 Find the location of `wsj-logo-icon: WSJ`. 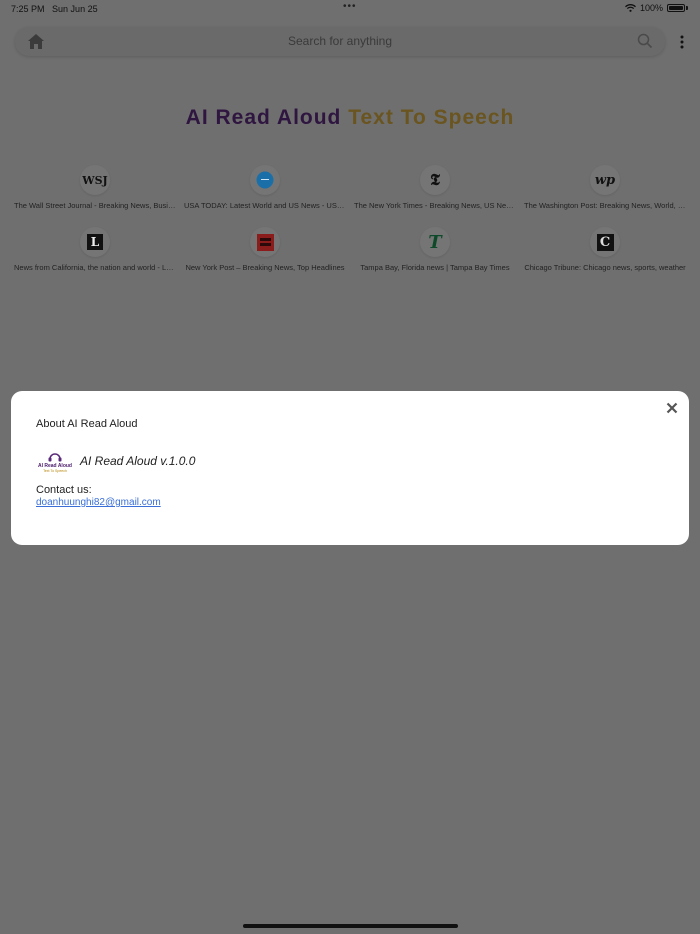

wsj-logo-icon: WSJ is located at coordinates (95, 180).